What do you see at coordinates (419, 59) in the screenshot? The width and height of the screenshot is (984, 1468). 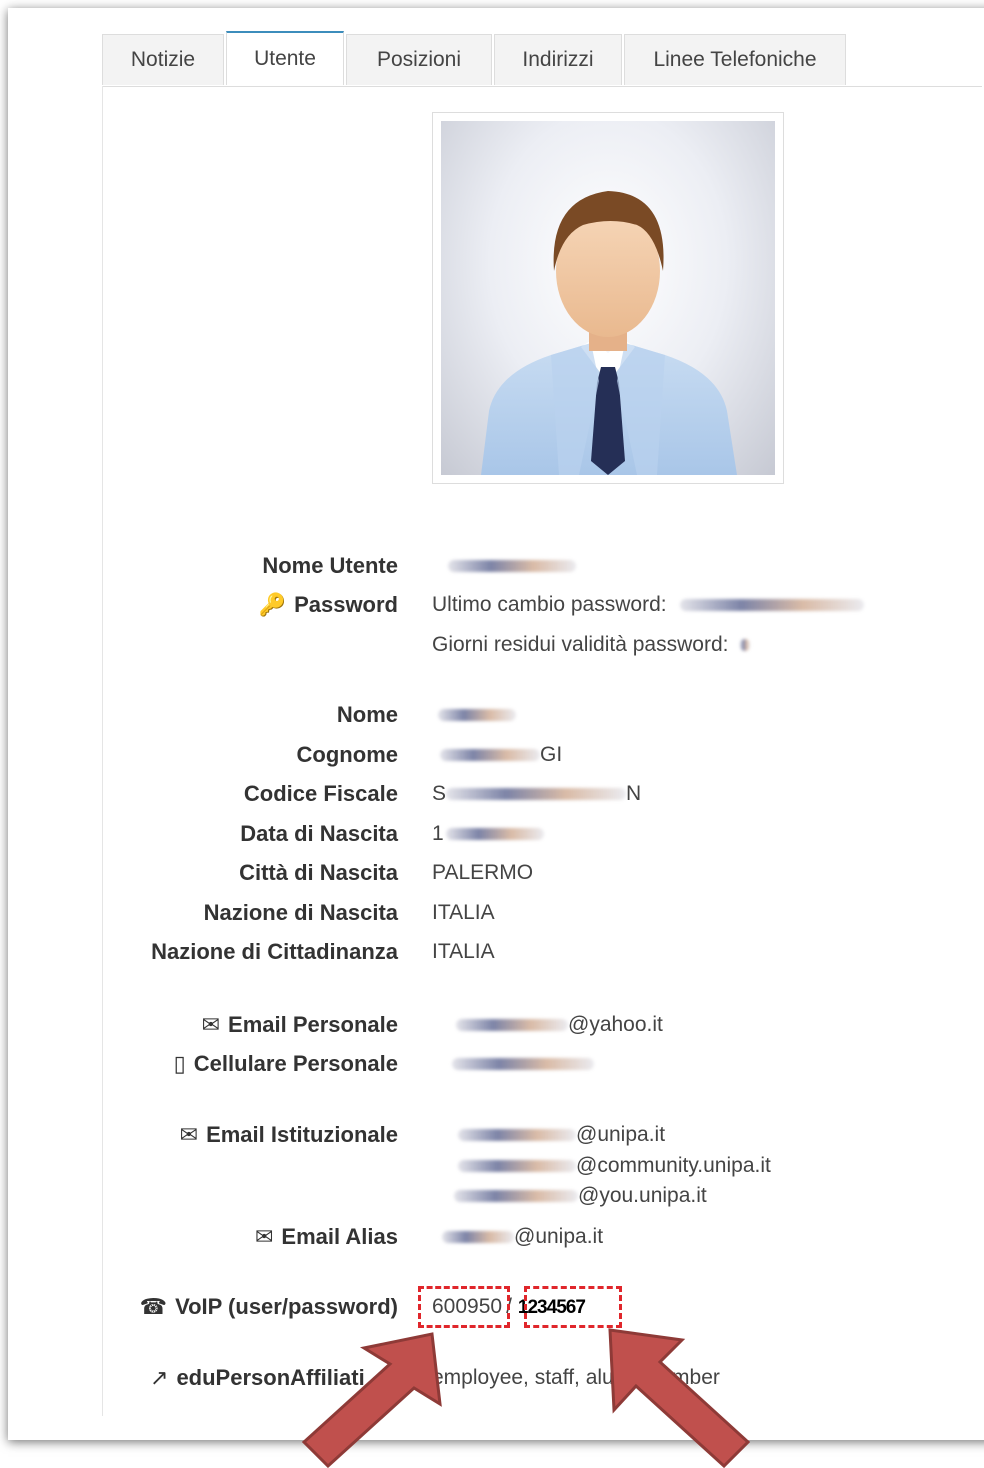 I see `tab-posizioni: Posizioni` at bounding box center [419, 59].